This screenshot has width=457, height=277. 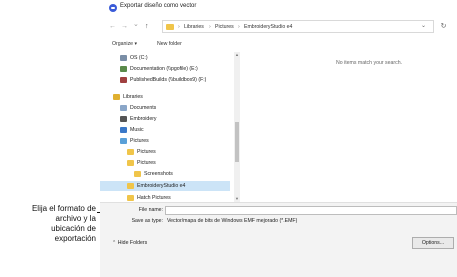 I want to click on organize-button: Organize ▾, so click(x=124, y=44).